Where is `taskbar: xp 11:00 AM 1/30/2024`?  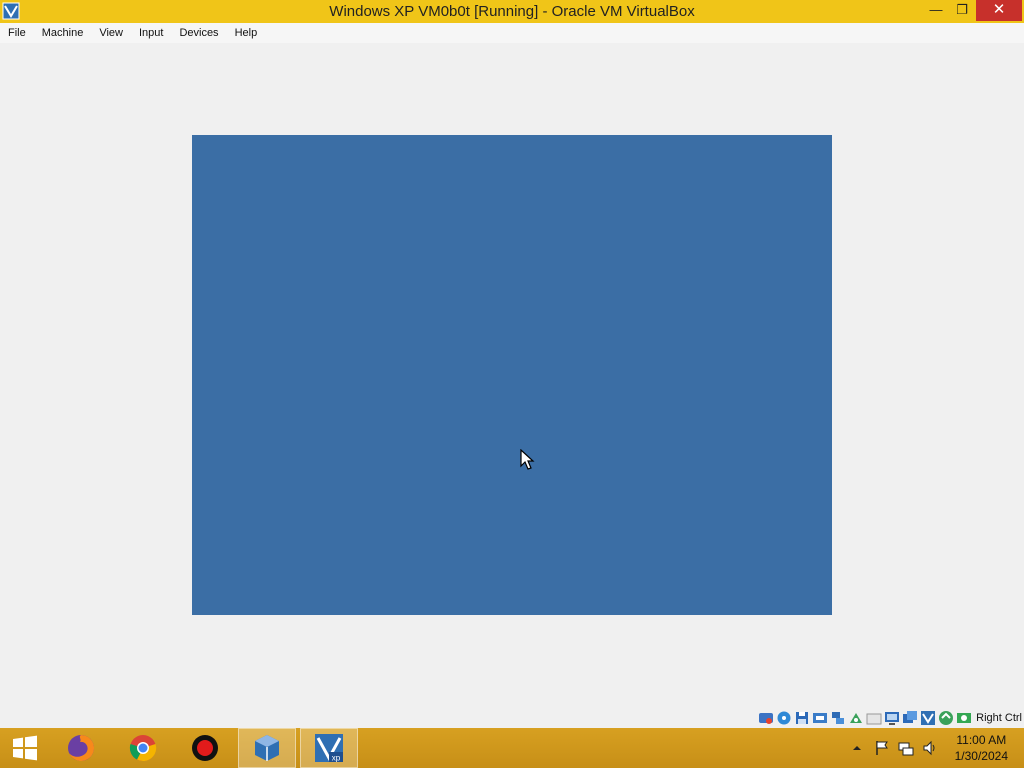
taskbar: xp 11:00 AM 1/30/2024 is located at coordinates (512, 748).